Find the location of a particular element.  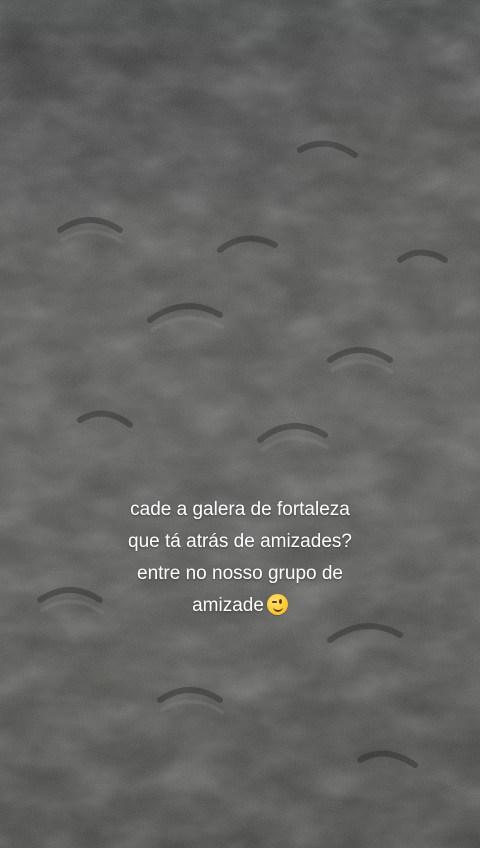

caption-line-2: que tá atrás de amizades? is located at coordinates (240, 541).